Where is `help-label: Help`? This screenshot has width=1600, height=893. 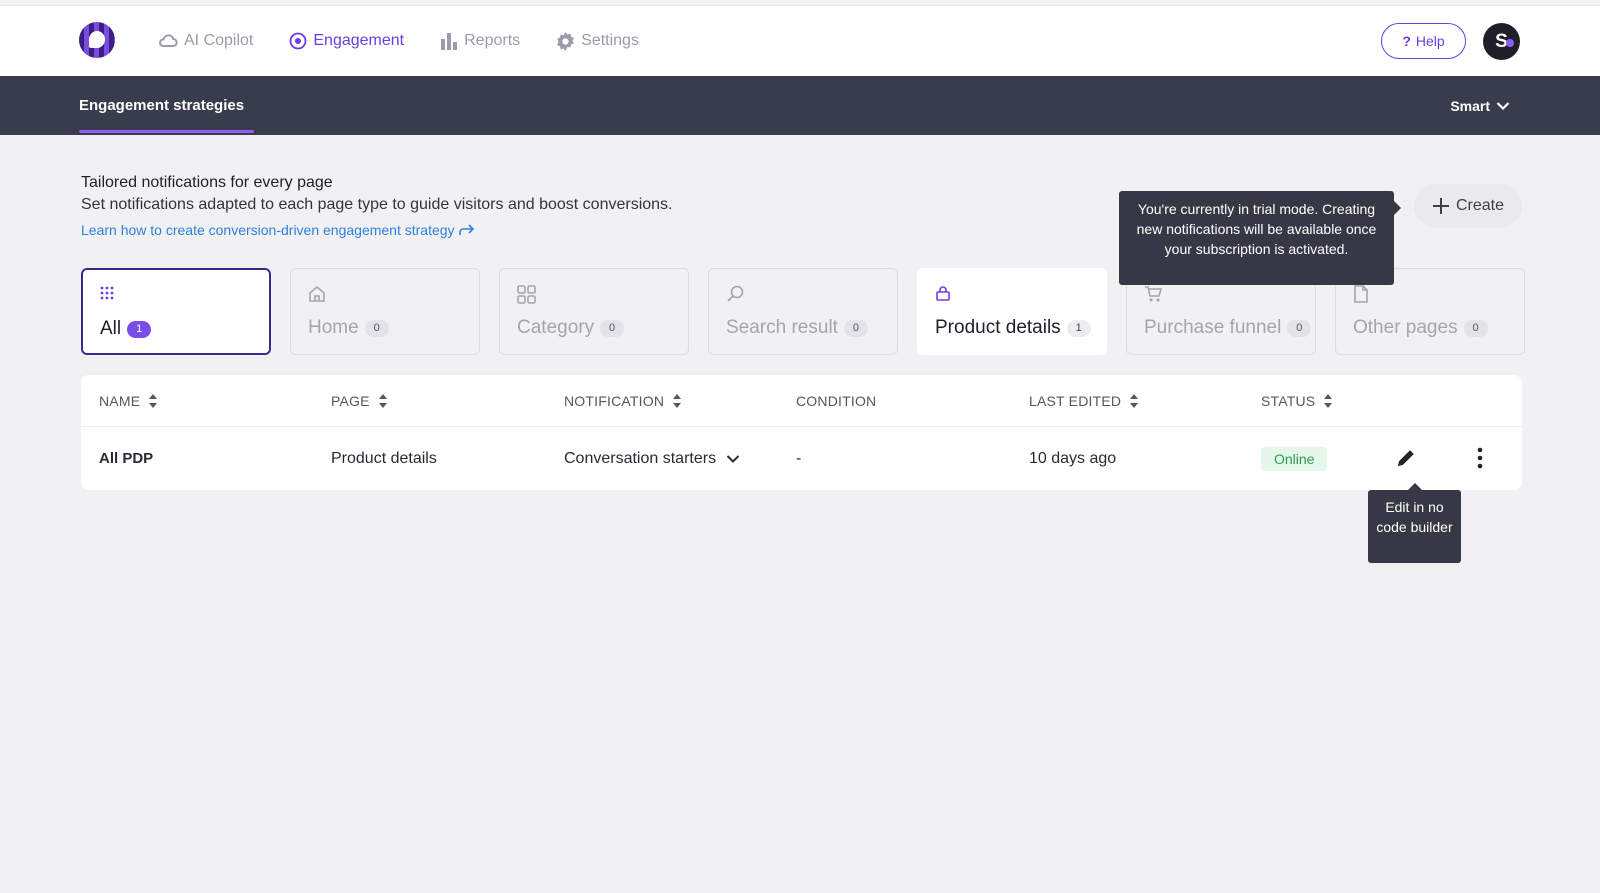 help-label: Help is located at coordinates (1430, 41).